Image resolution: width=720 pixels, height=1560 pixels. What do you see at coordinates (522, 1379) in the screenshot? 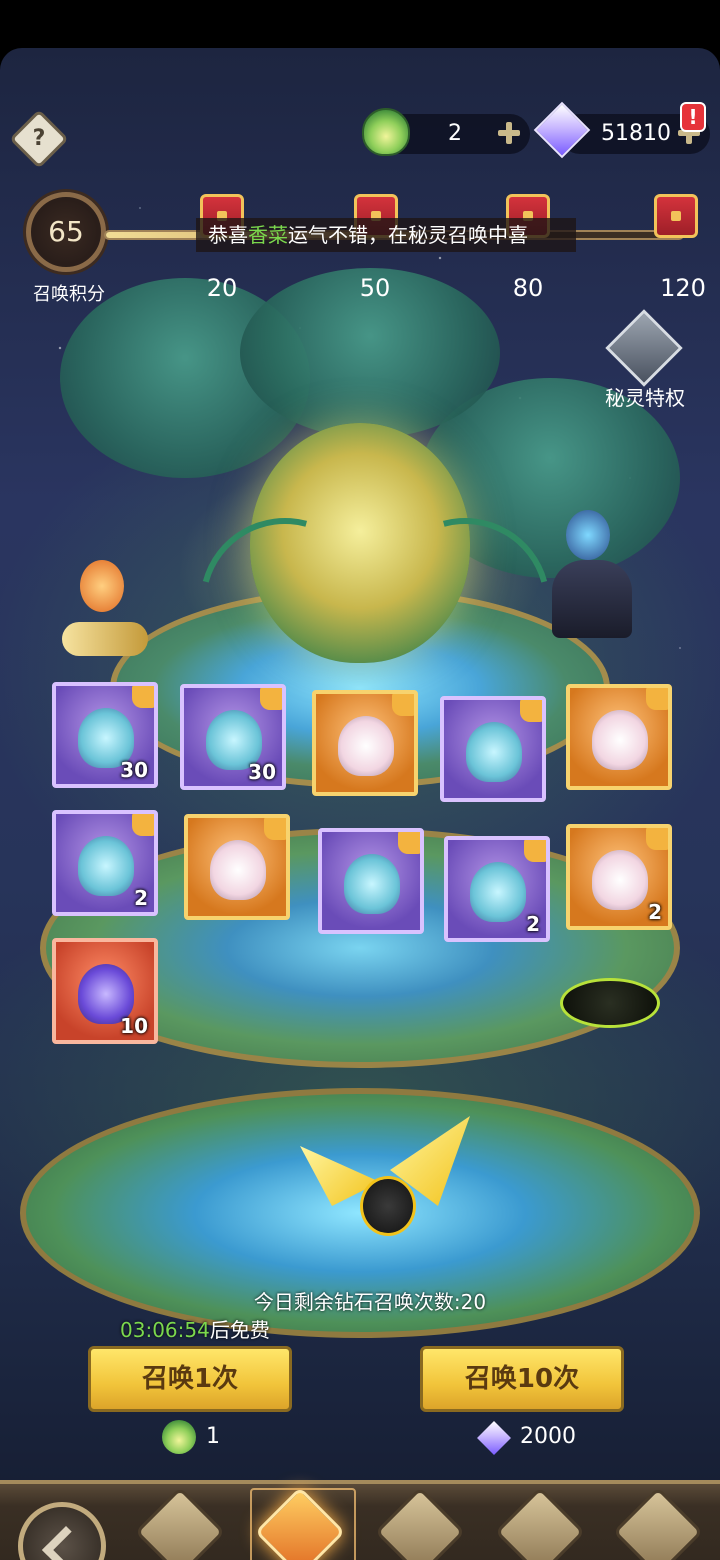
I see `summon-ten-button: 召唤10次` at bounding box center [522, 1379].